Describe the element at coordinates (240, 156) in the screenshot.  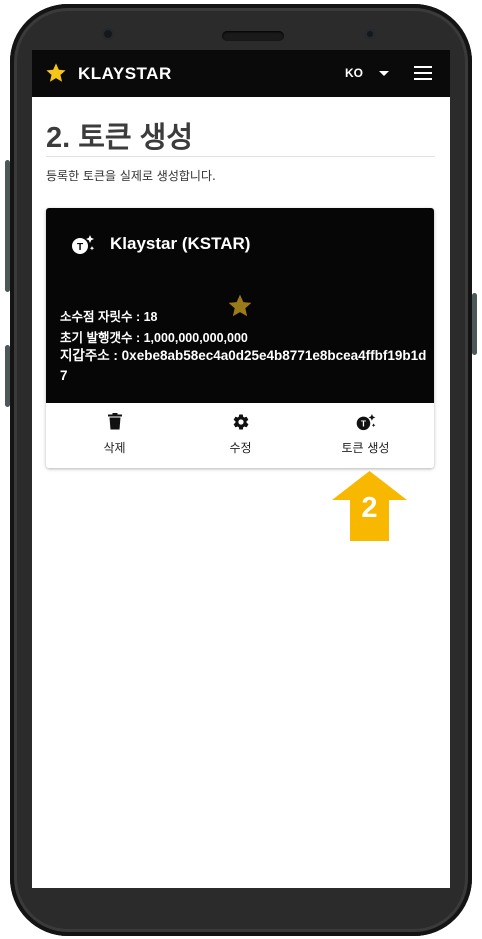
I see `title-divider` at that location.